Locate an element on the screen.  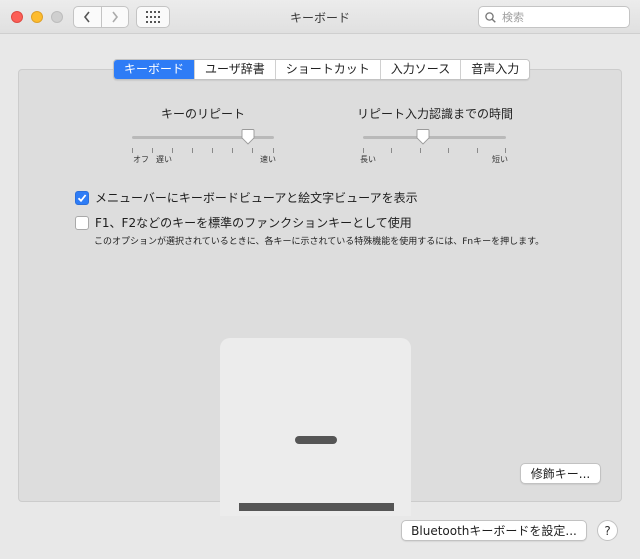
repeat-delay-track is located at coordinates (434, 137).